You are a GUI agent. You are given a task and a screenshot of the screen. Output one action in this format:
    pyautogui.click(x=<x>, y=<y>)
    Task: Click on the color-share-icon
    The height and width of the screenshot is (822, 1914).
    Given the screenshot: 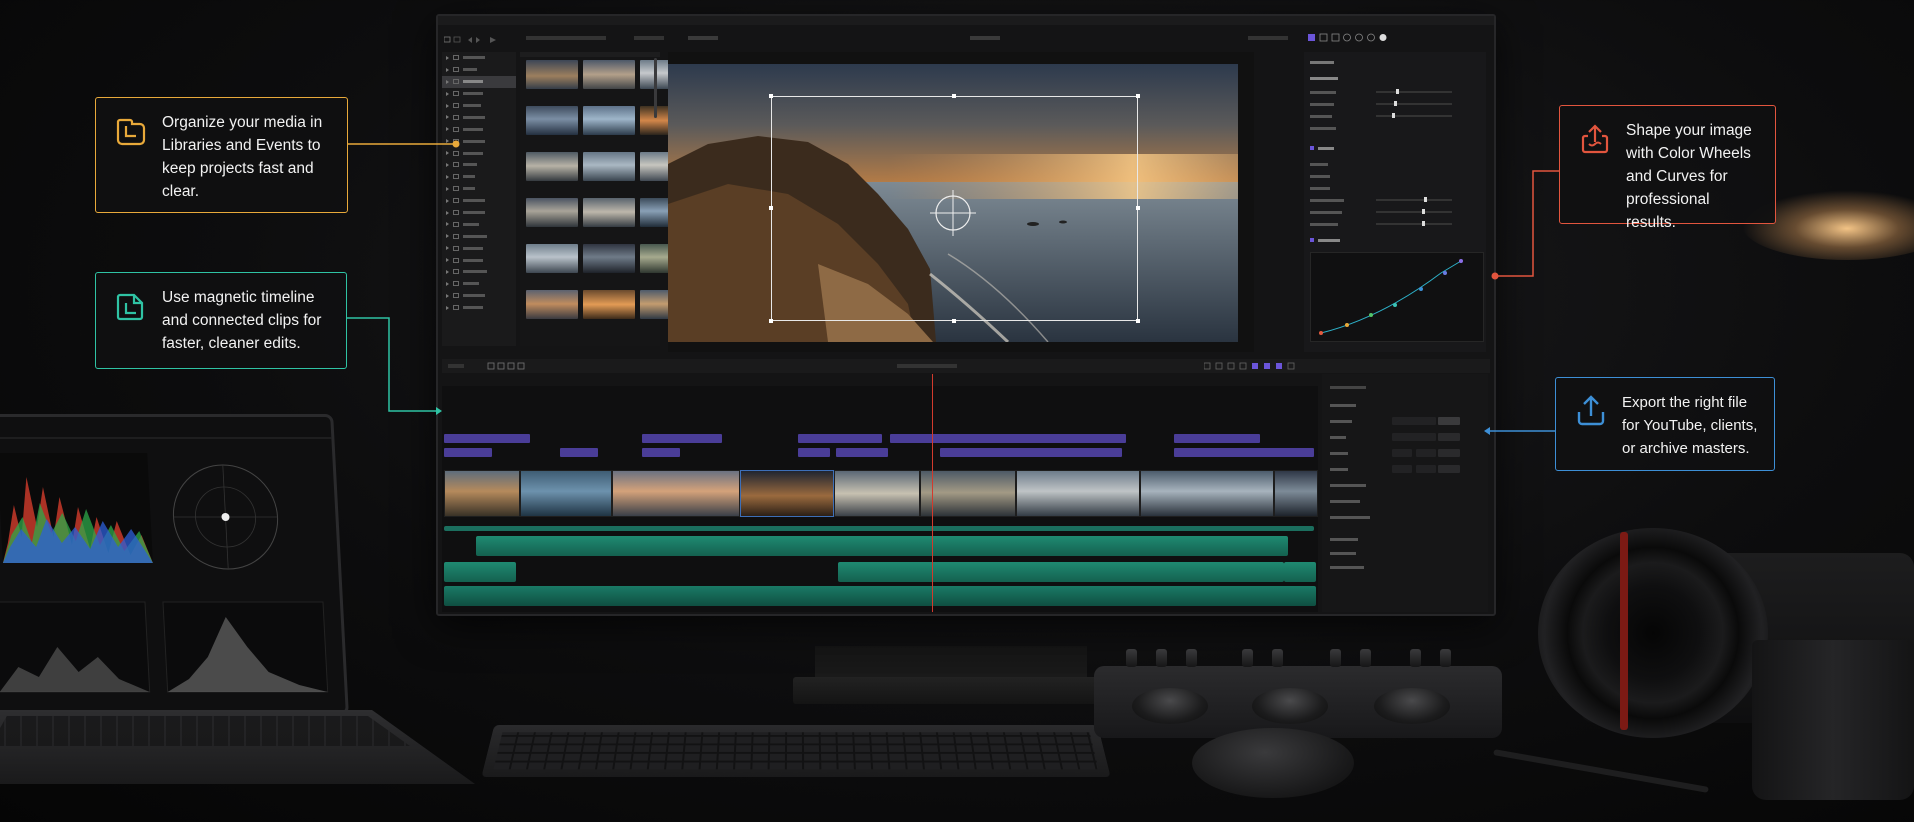 What is the action you would take?
    pyautogui.click(x=1595, y=139)
    